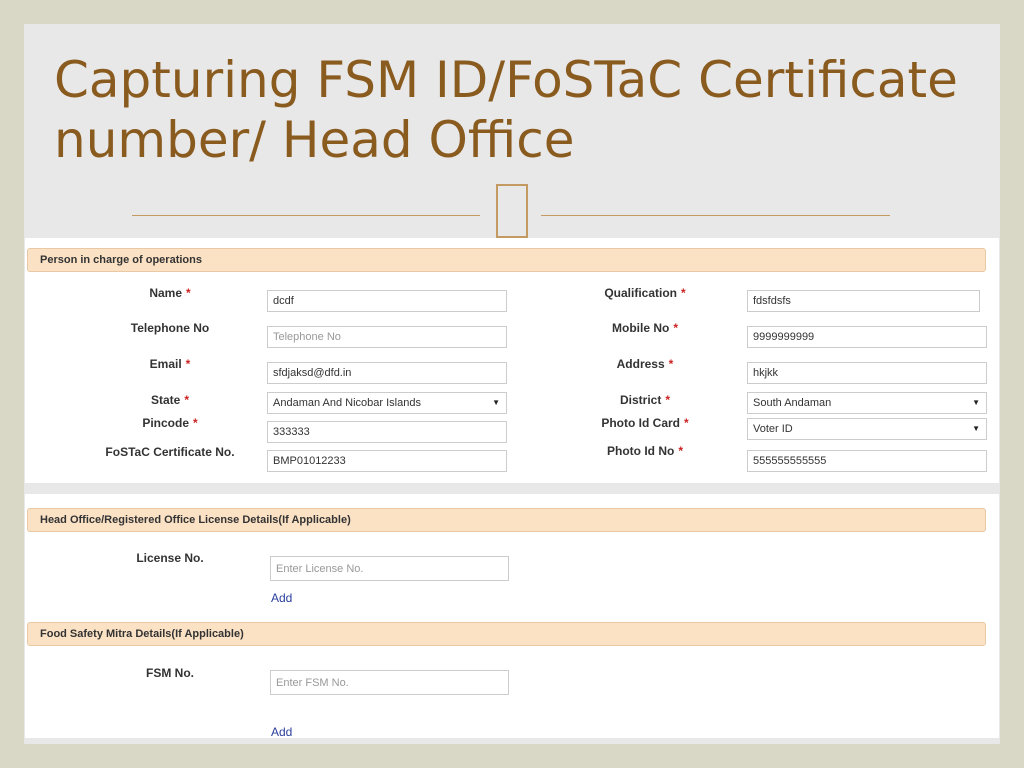 The image size is (1024, 768). What do you see at coordinates (506, 634) in the screenshot?
I see `section-header-fsm: Food Safety Mitra Details(If Applicable)` at bounding box center [506, 634].